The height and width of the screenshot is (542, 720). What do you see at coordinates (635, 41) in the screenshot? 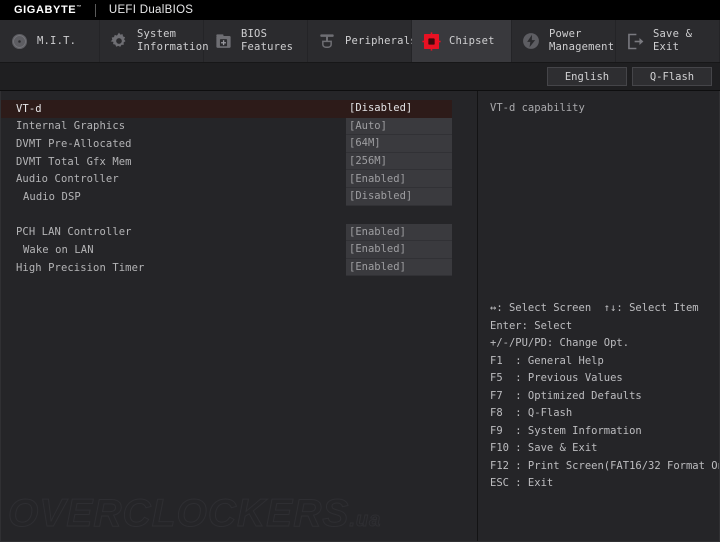
I see `exit-arrow-icon` at bounding box center [635, 41].